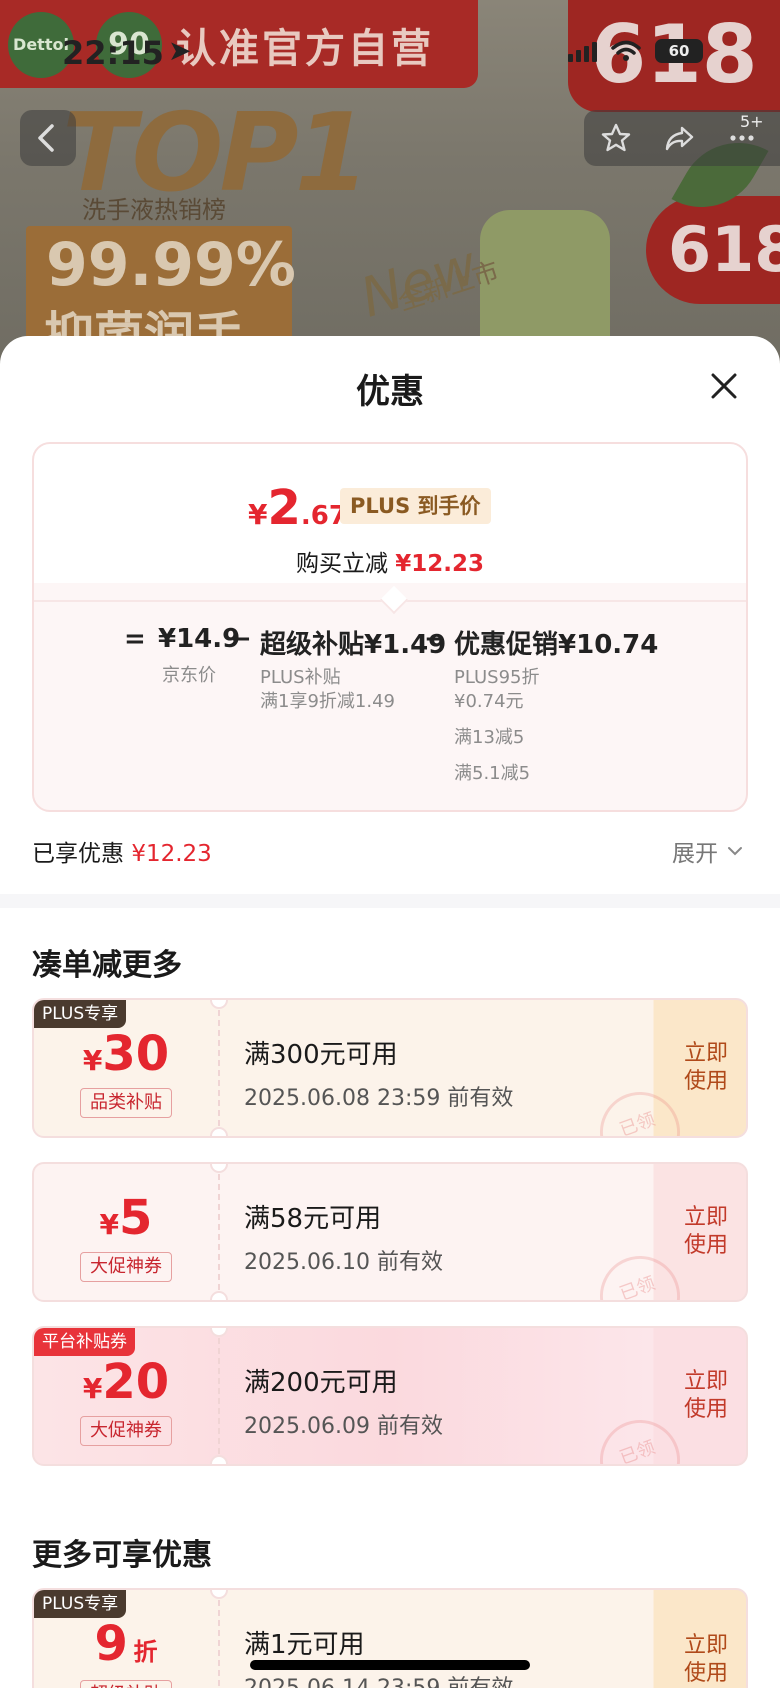 Image resolution: width=780 pixels, height=1688 pixels. I want to click on chevron-left-icon, so click(46, 138).